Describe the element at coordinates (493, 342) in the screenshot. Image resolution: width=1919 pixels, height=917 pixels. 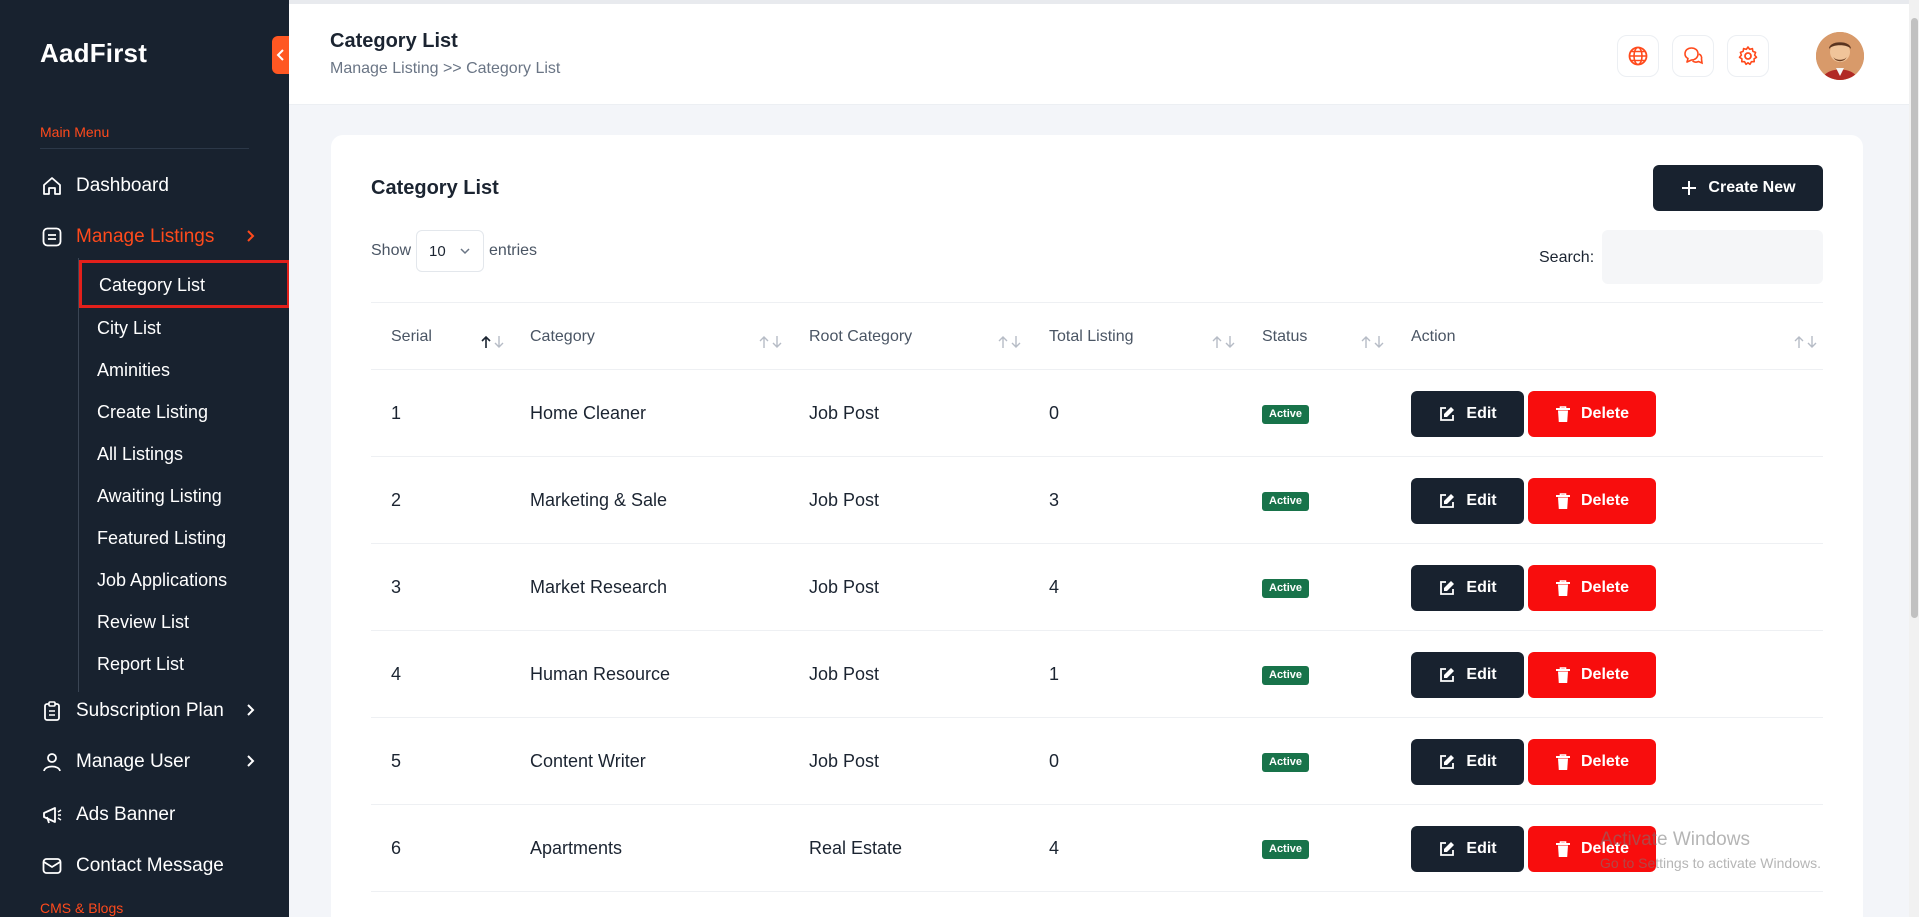
I see `sort-asc-icon` at that location.